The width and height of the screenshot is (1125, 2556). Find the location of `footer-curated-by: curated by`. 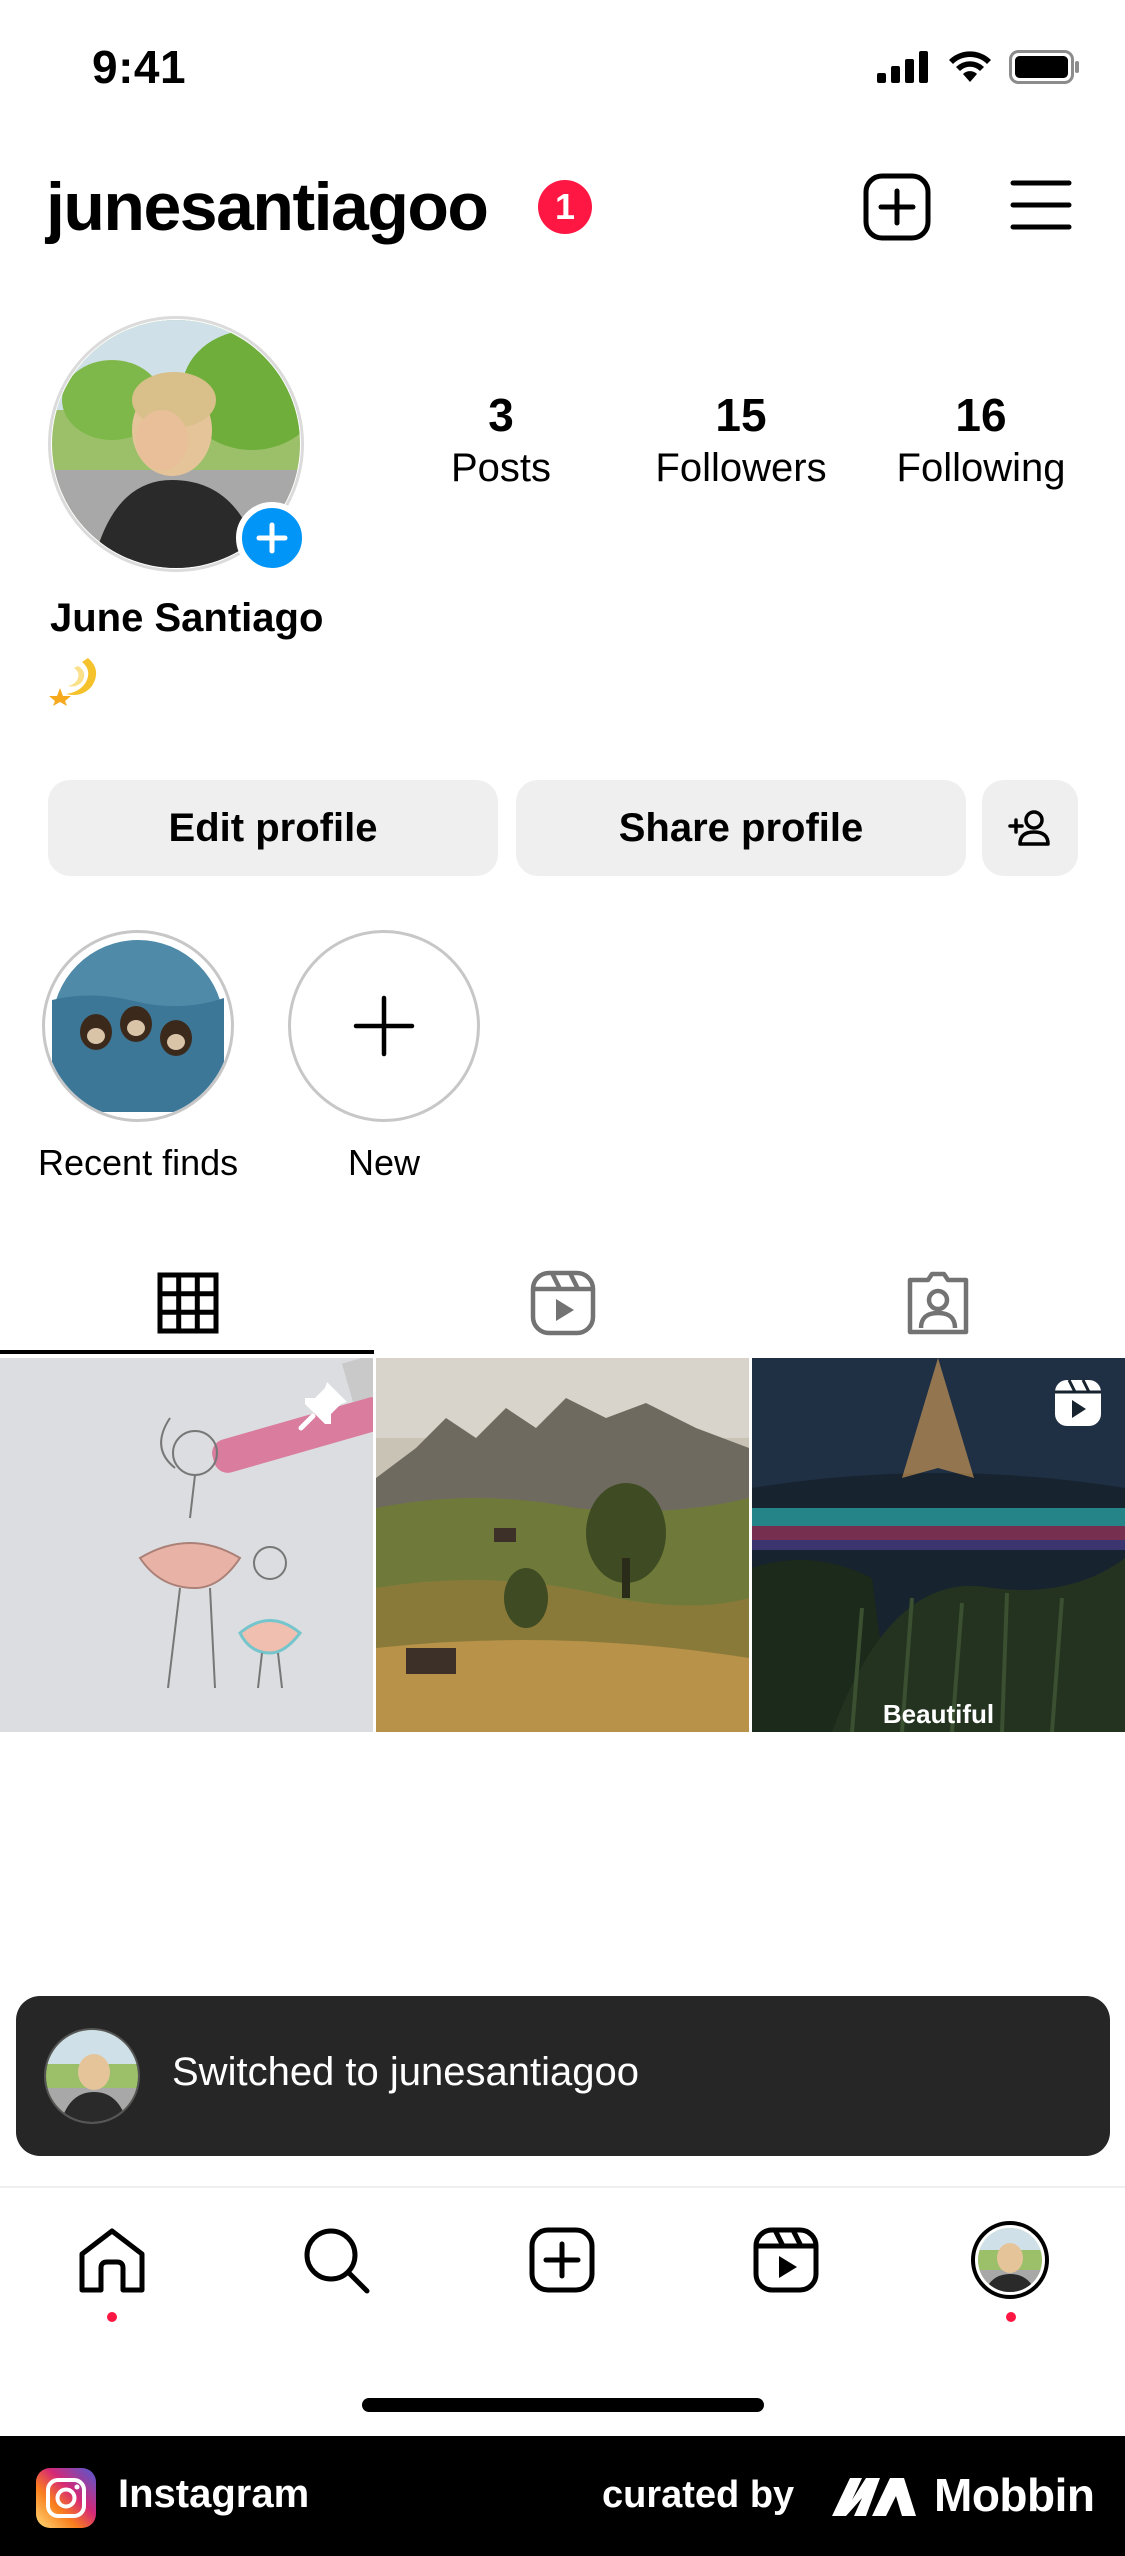

footer-curated-by: curated by is located at coordinates (698, 2495).